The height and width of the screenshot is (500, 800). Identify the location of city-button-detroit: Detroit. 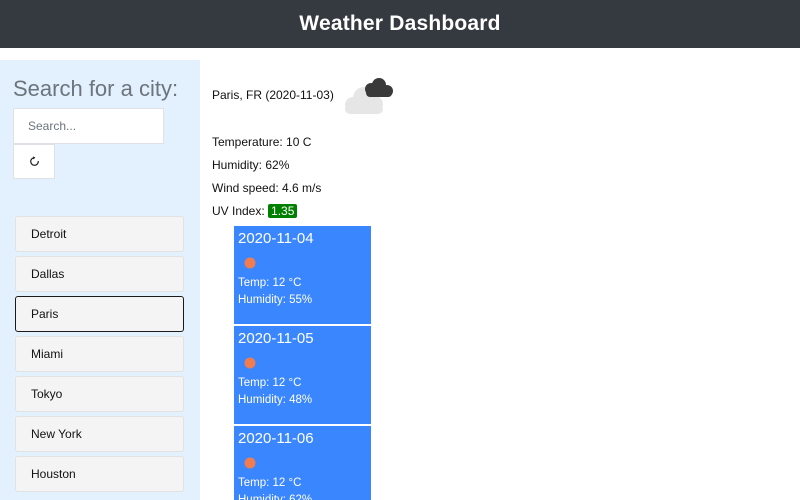
(99, 234).